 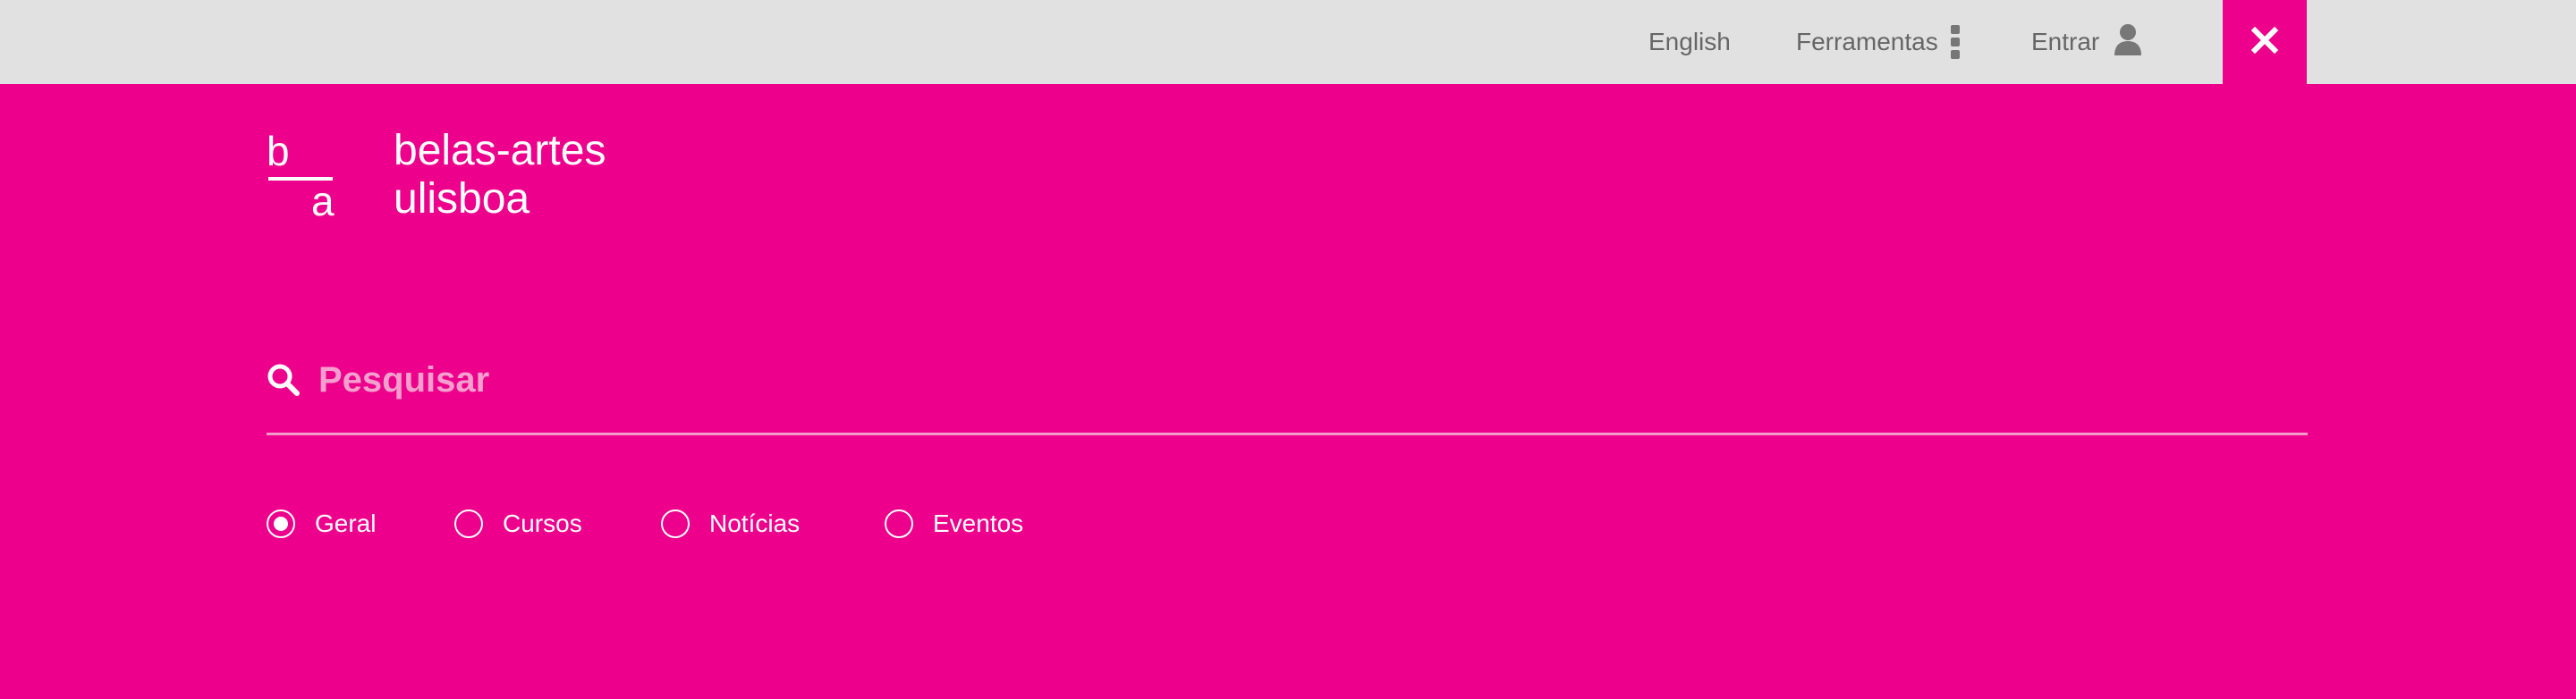 What do you see at coordinates (500, 150) in the screenshot?
I see `logo-text-line1: belas-artes` at bounding box center [500, 150].